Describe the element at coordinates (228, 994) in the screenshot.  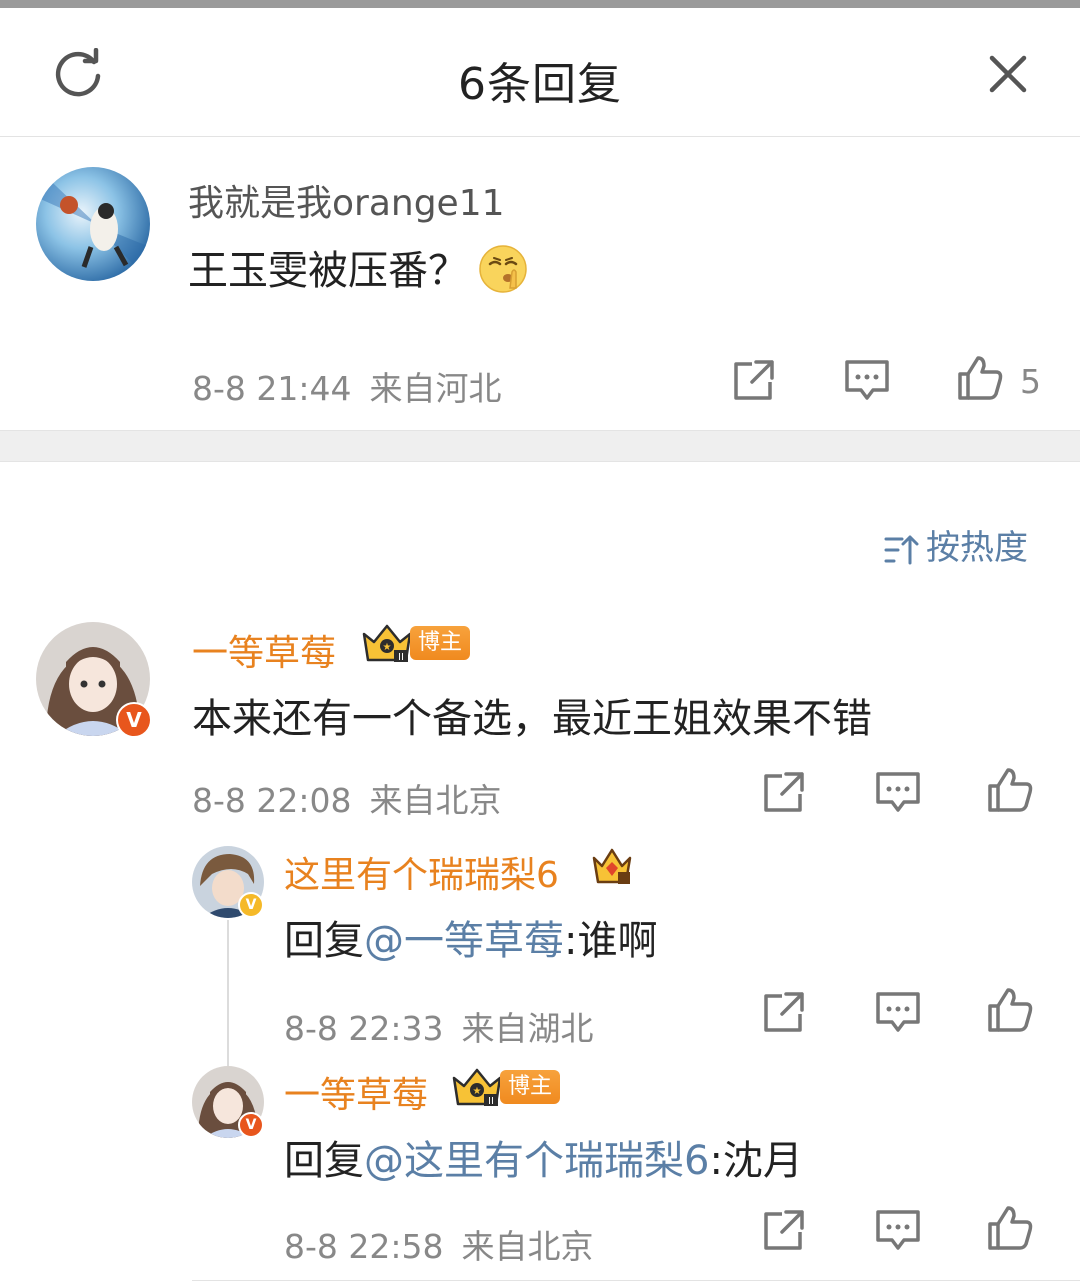
I see `thread-line` at that location.